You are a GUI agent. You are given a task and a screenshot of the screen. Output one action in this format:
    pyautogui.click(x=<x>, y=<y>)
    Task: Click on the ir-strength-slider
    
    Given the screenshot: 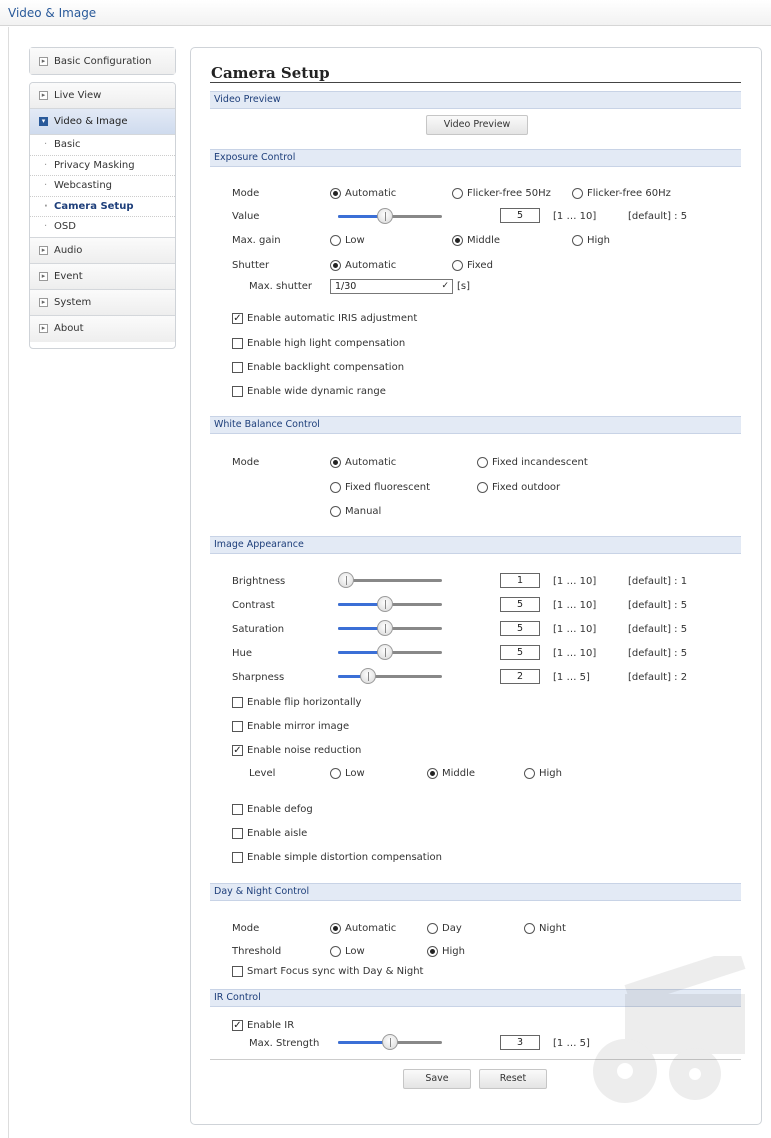 What is the action you would take?
    pyautogui.click(x=390, y=1042)
    